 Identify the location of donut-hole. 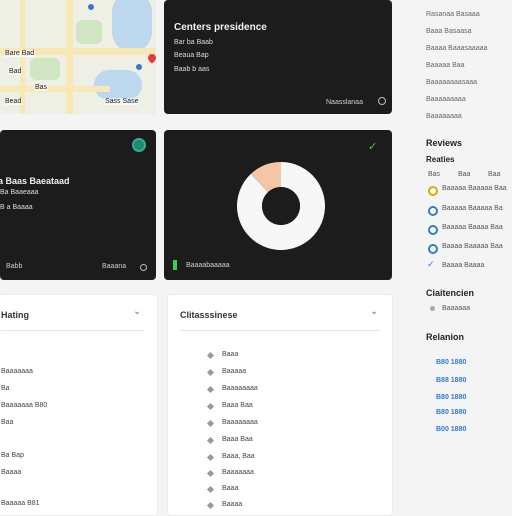
(281, 206).